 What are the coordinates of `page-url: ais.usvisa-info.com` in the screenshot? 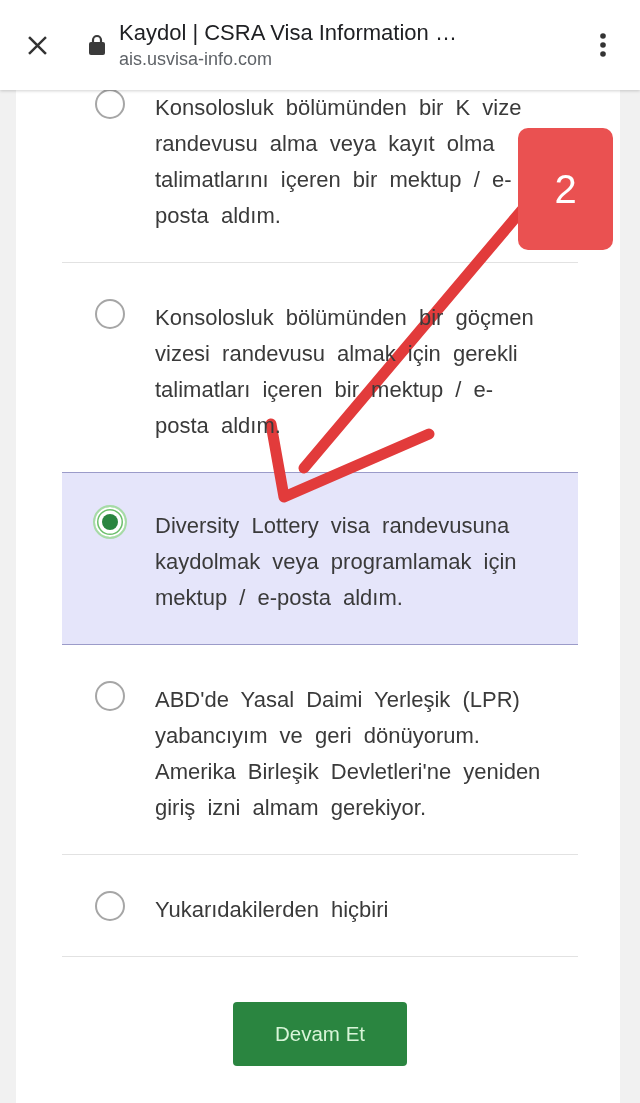 It's located at (196, 59).